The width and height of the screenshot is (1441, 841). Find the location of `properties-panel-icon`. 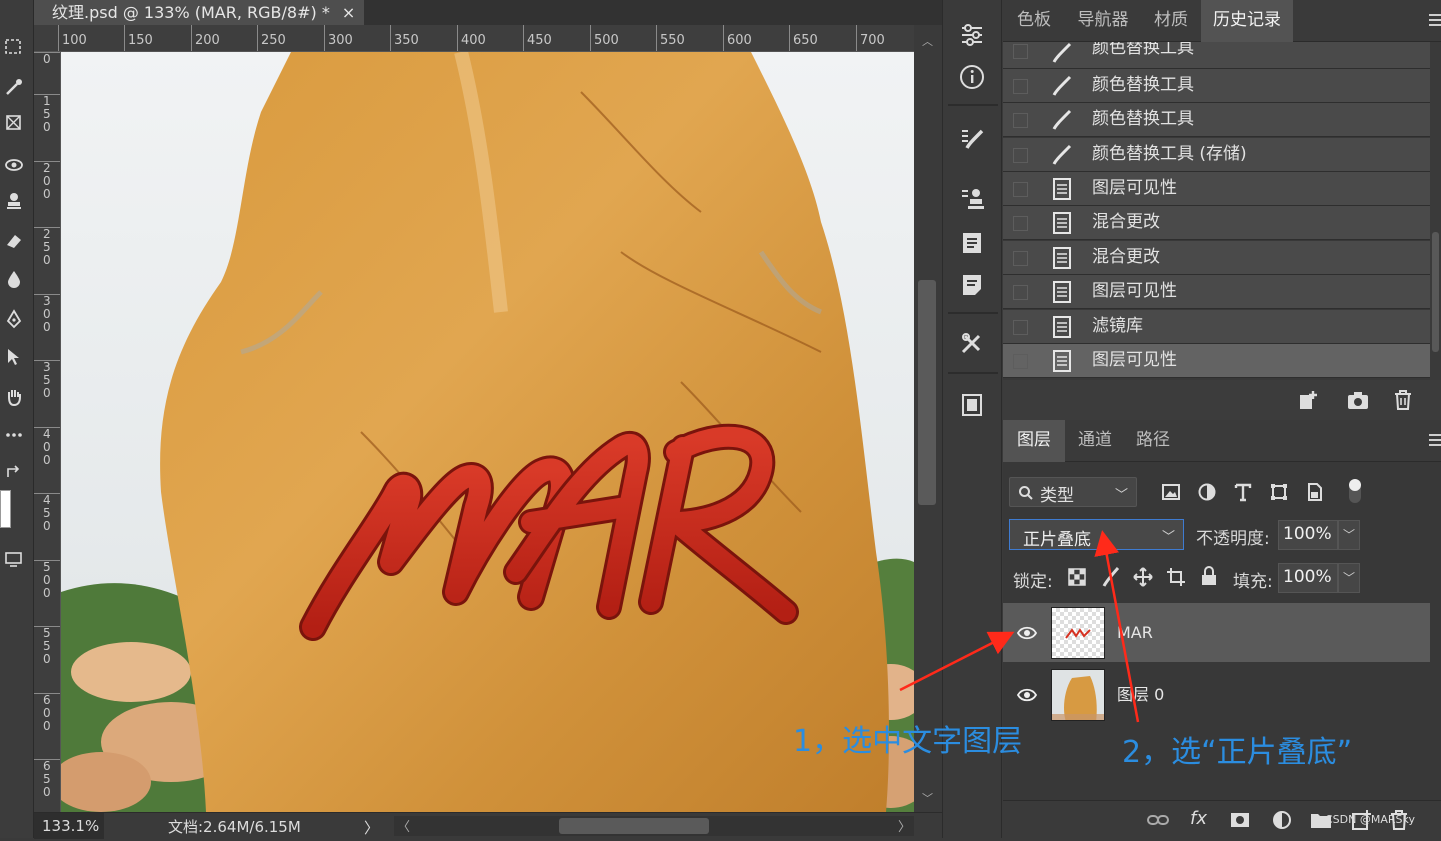

properties-panel-icon is located at coordinates (972, 243).